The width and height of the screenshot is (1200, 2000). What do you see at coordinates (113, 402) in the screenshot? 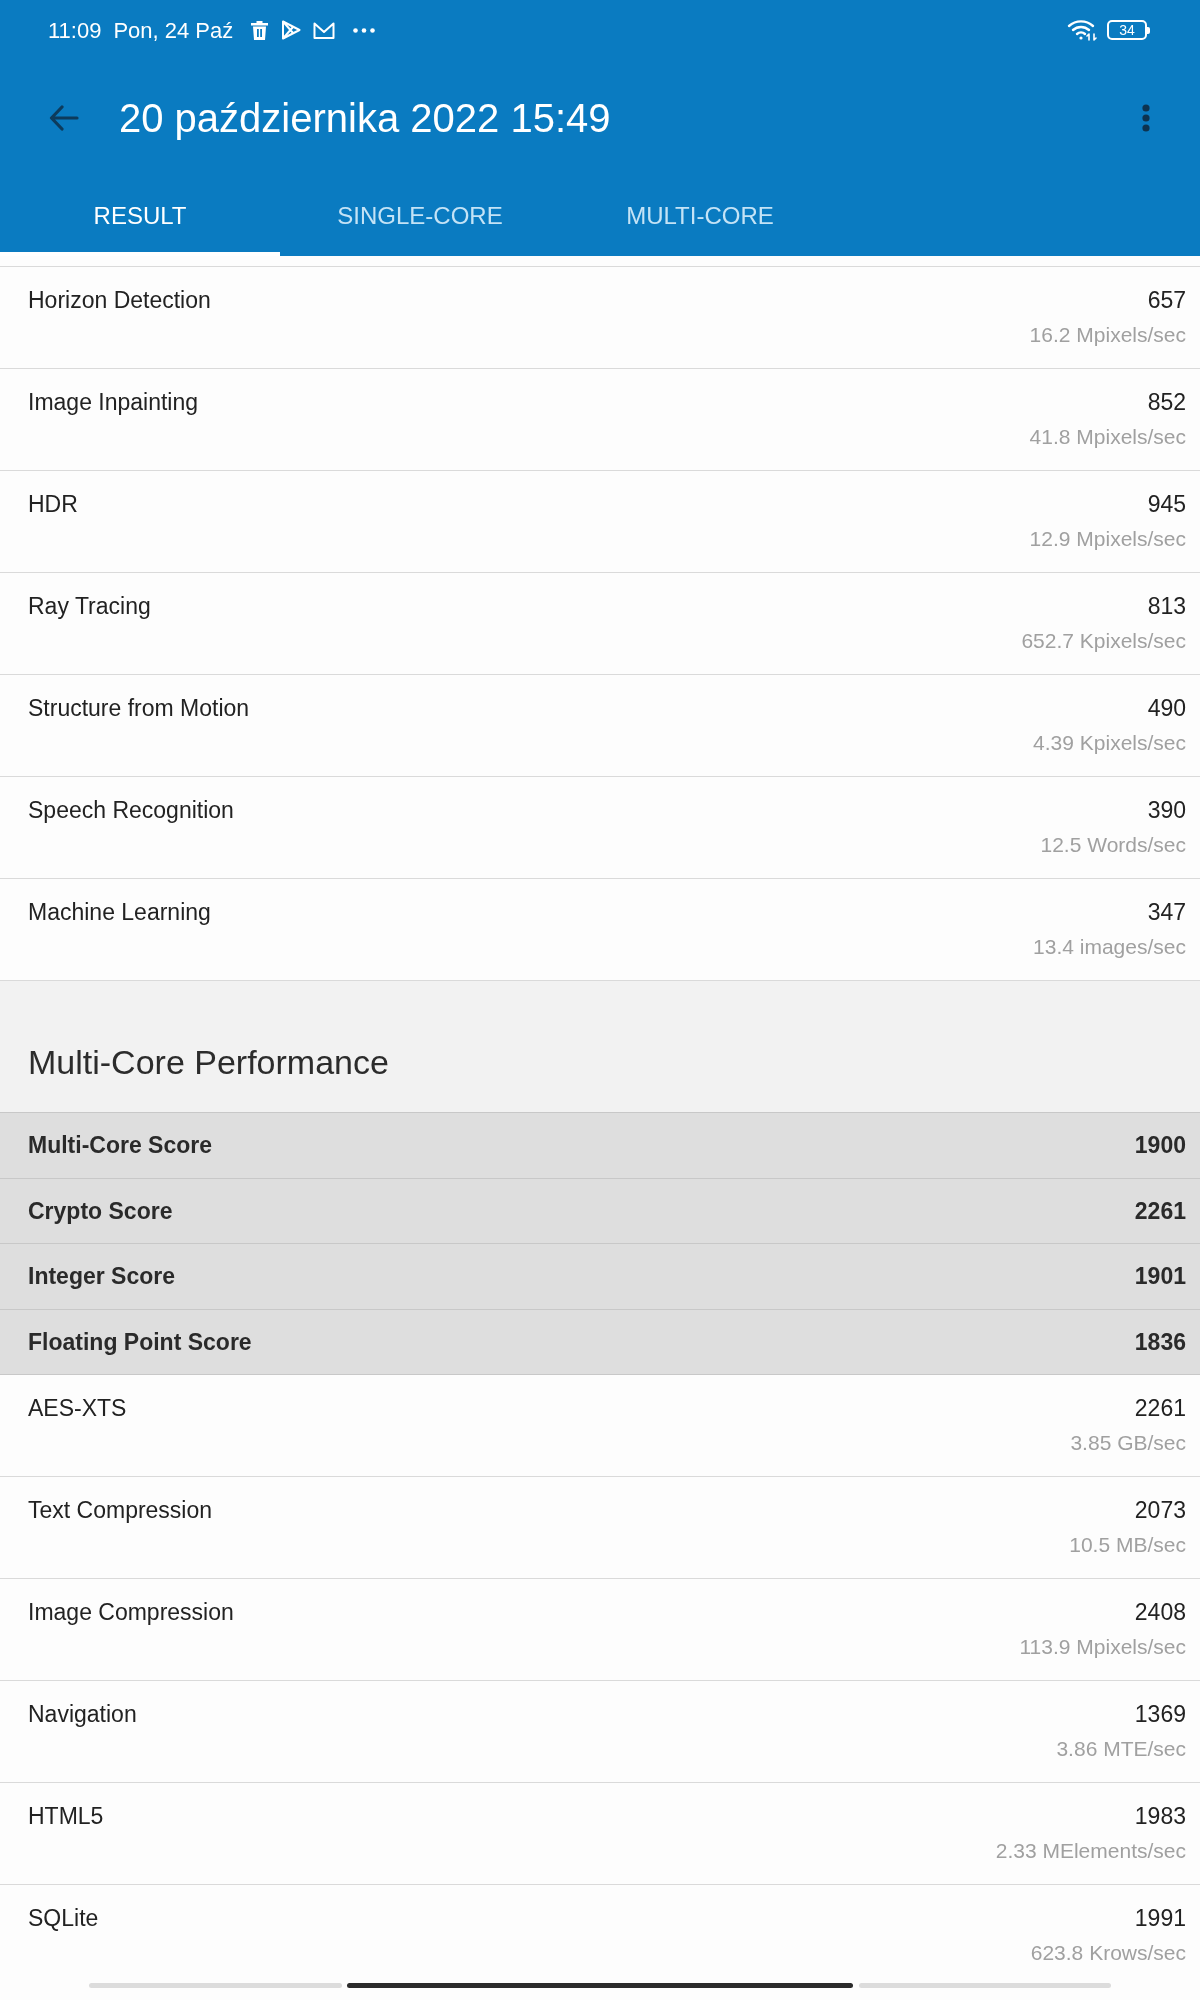
I see `benchmark-name: Image Inpainting` at bounding box center [113, 402].